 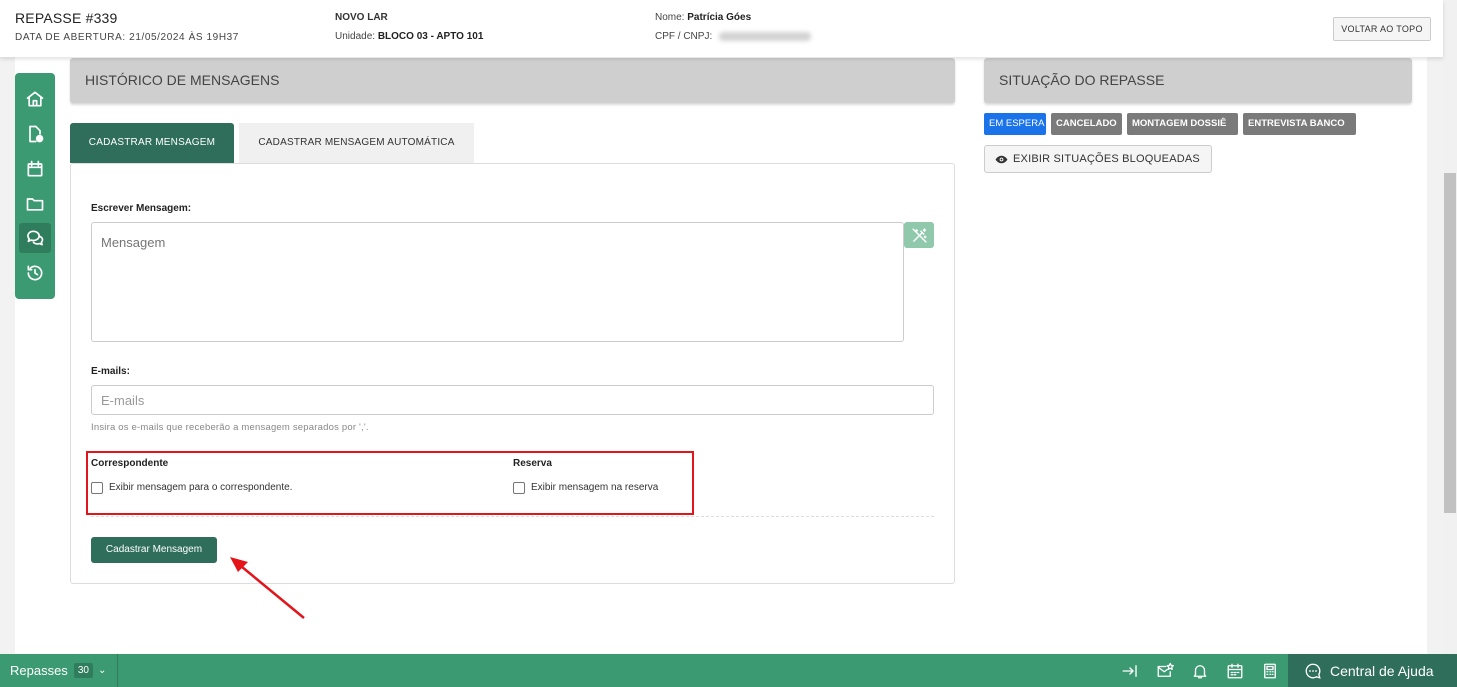 I want to click on cpf-label: CPF / CNPJ:, so click(x=684, y=36).